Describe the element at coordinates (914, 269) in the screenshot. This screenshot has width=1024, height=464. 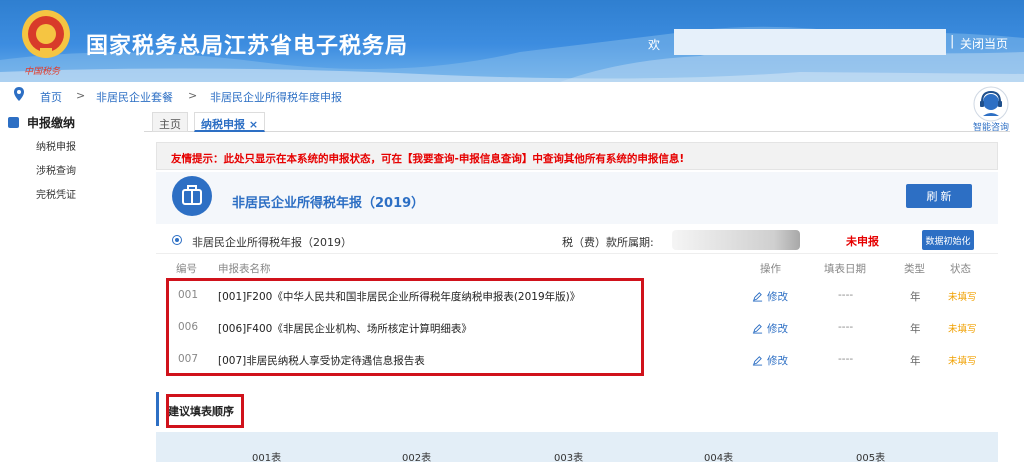
I see `col-type: 类型` at that location.